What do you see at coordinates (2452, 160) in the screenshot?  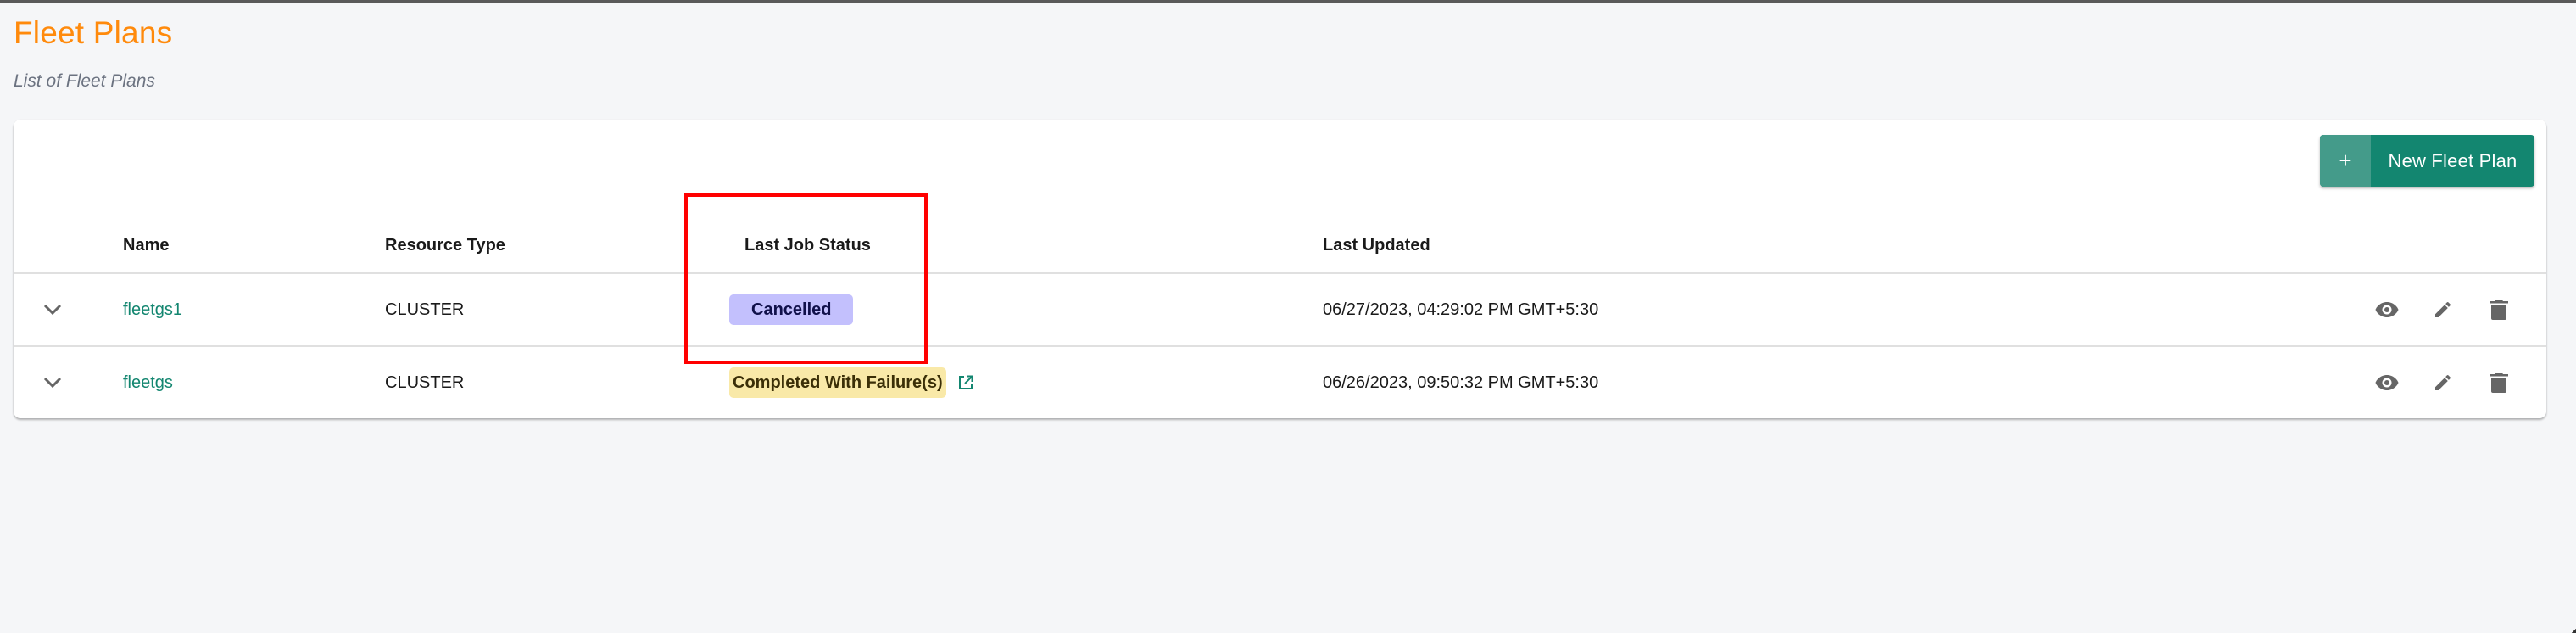 I see `new-fleet-plan-label: New Fleet Plan` at bounding box center [2452, 160].